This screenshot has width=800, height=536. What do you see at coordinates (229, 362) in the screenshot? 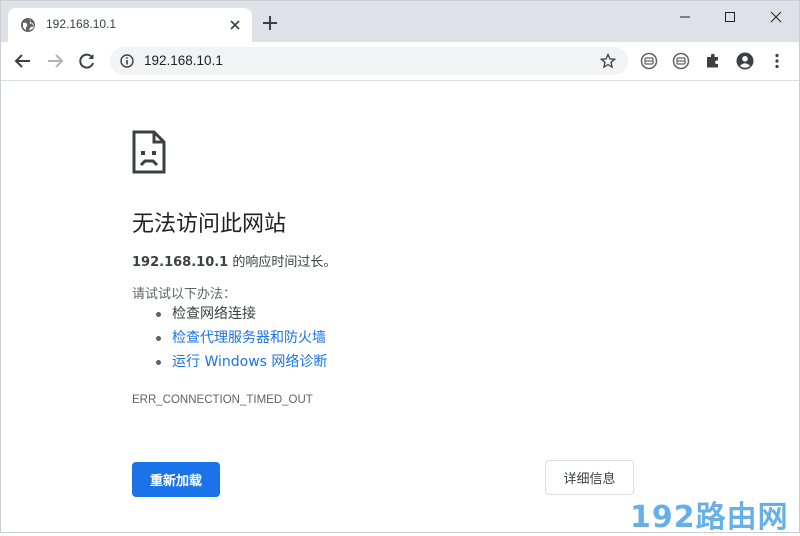
I see `suggestion-run-diagnostics-link: 运行 Windows 网络诊断` at bounding box center [229, 362].